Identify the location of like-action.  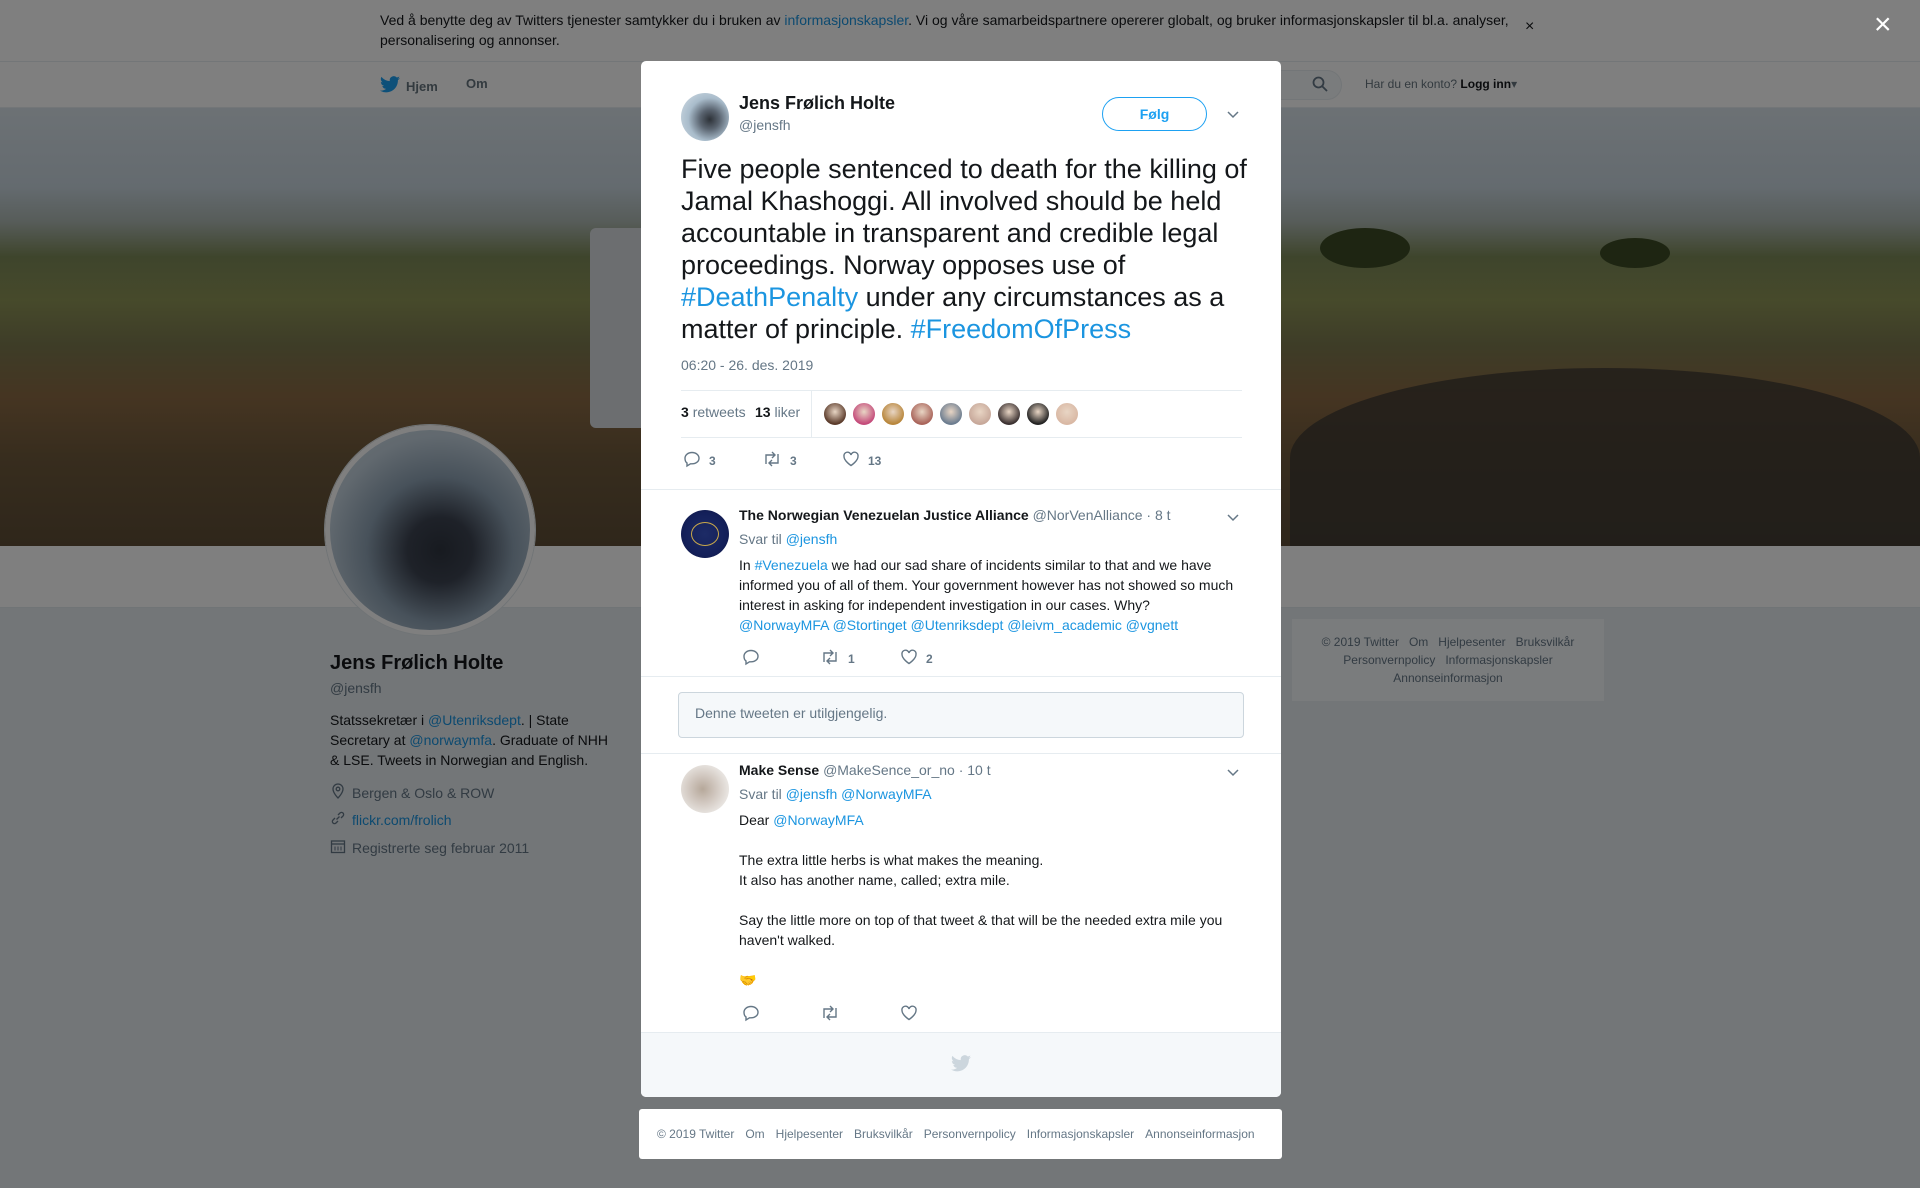
(909, 1014).